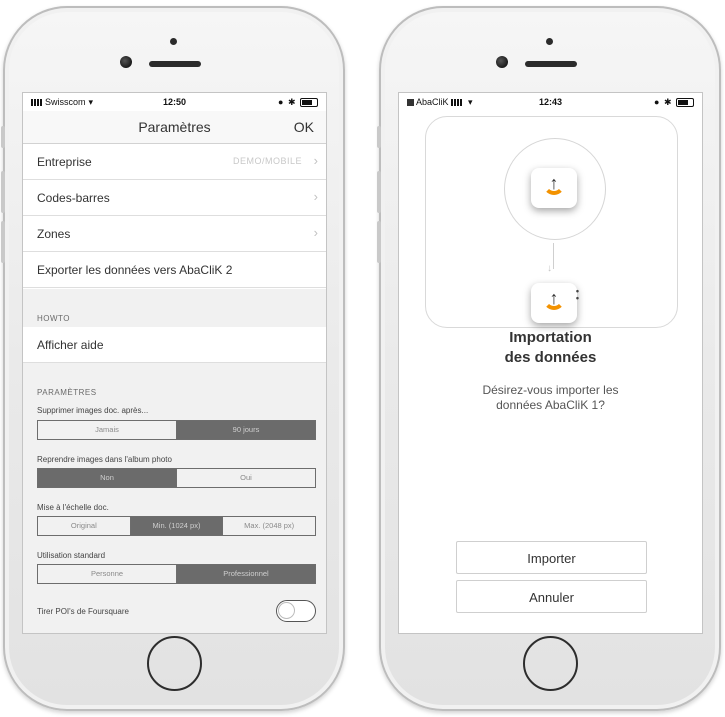  What do you see at coordinates (67, 392) in the screenshot?
I see `section-title: PARAMÈTRES` at bounding box center [67, 392].